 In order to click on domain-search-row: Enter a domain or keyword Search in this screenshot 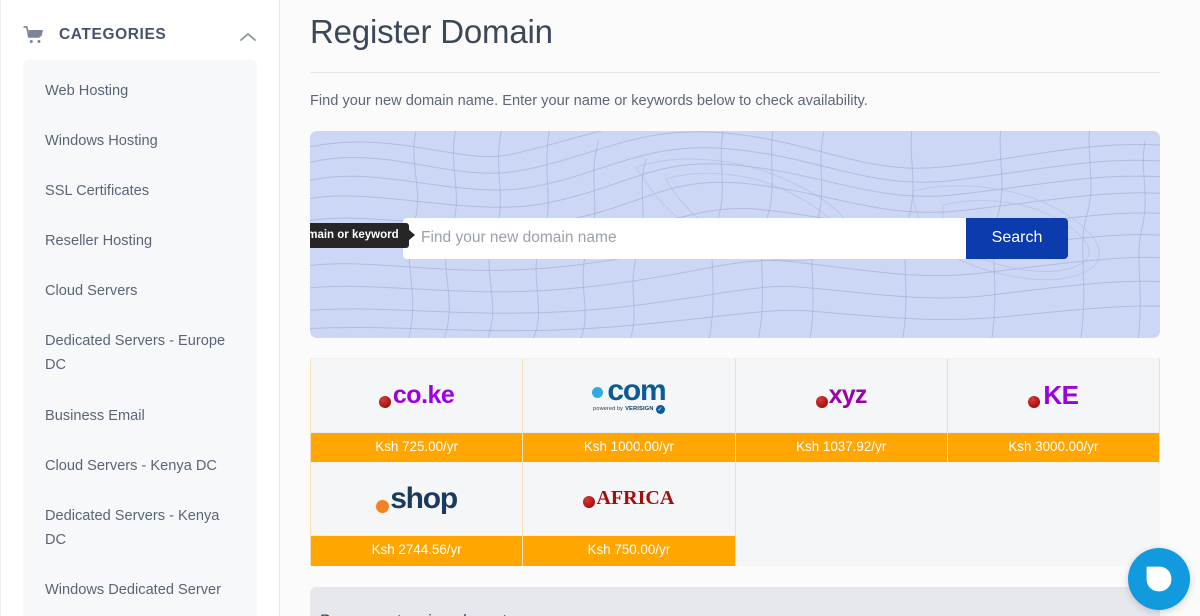, I will do `click(689, 238)`.